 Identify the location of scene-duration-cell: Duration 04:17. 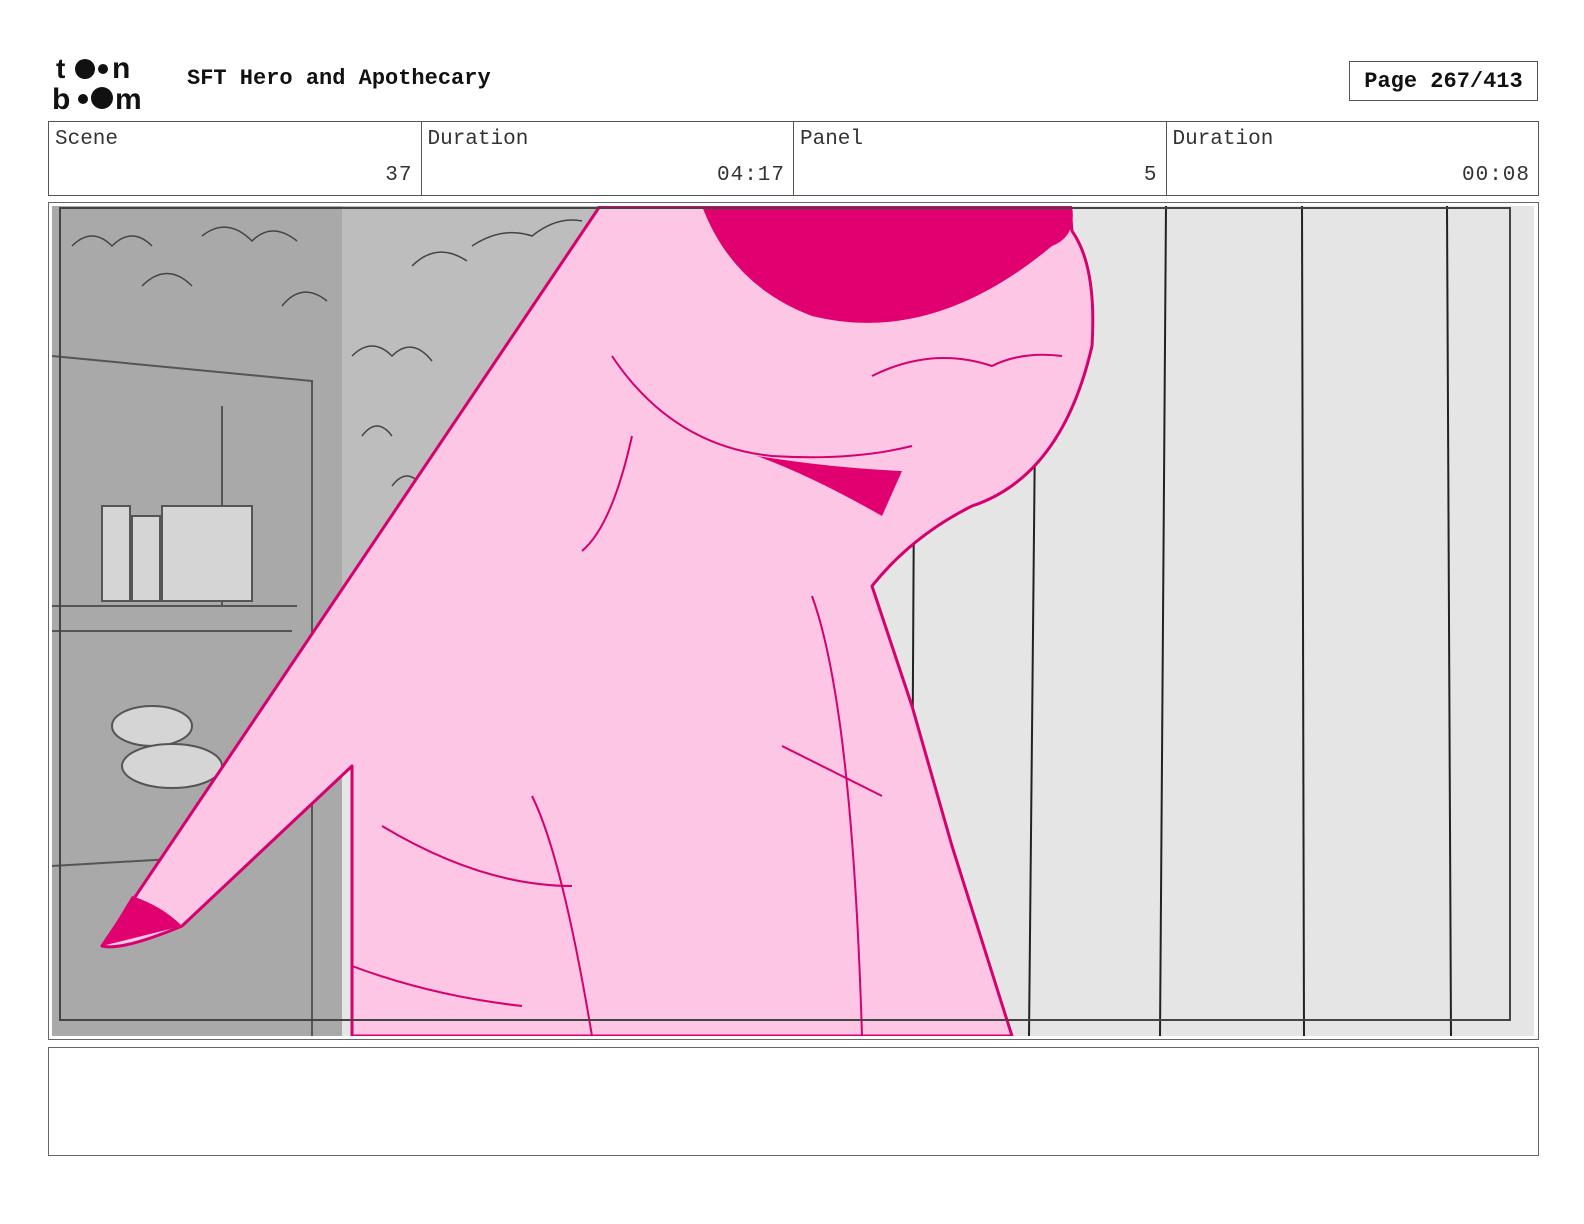
(608, 158).